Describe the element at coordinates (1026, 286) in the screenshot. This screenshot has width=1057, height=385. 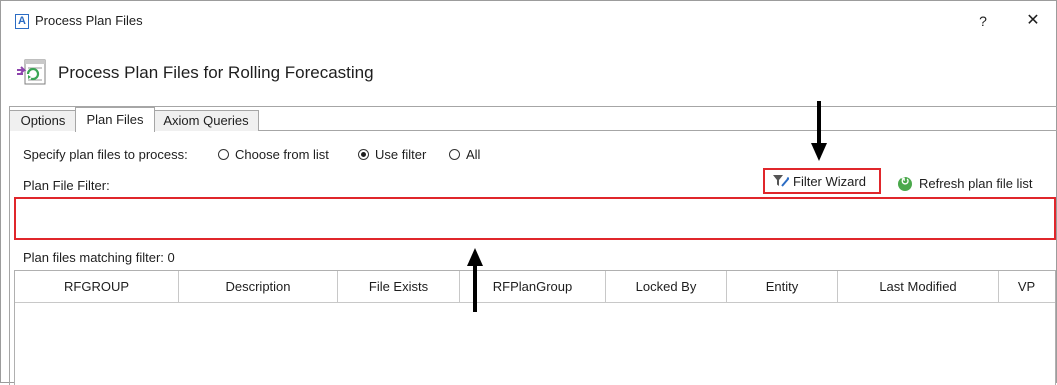
I see `column-header-vp: VP` at that location.